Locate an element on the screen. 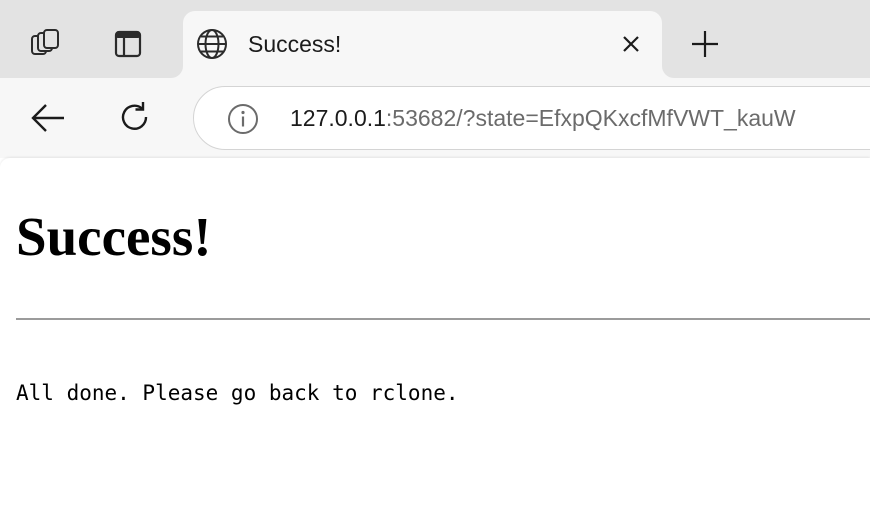 This screenshot has height=518, width=870. plus-icon is located at coordinates (705, 44).